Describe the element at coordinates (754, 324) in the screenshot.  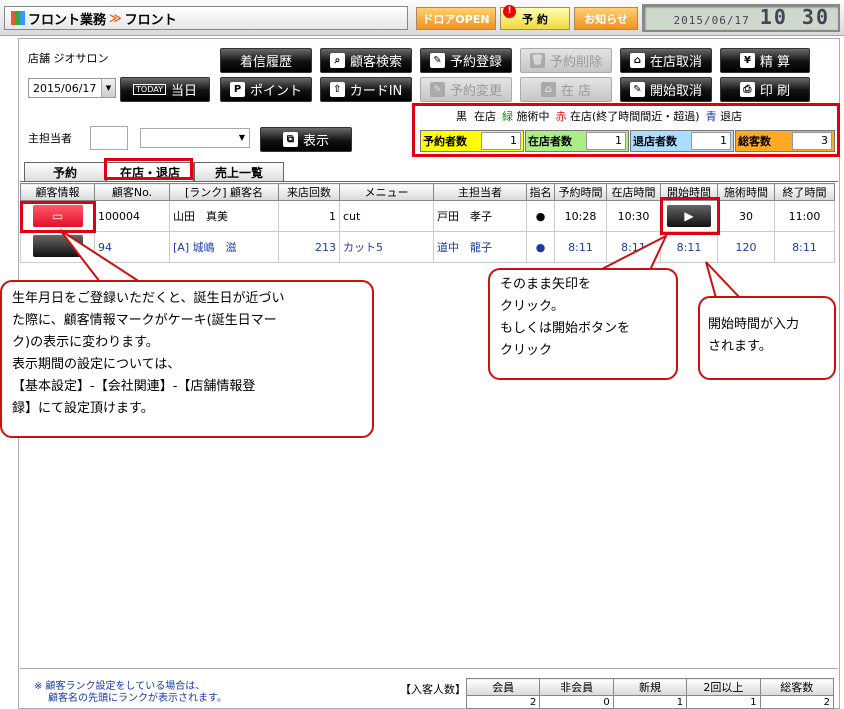
I see `start-callout-line: 開始時間が入力` at that location.